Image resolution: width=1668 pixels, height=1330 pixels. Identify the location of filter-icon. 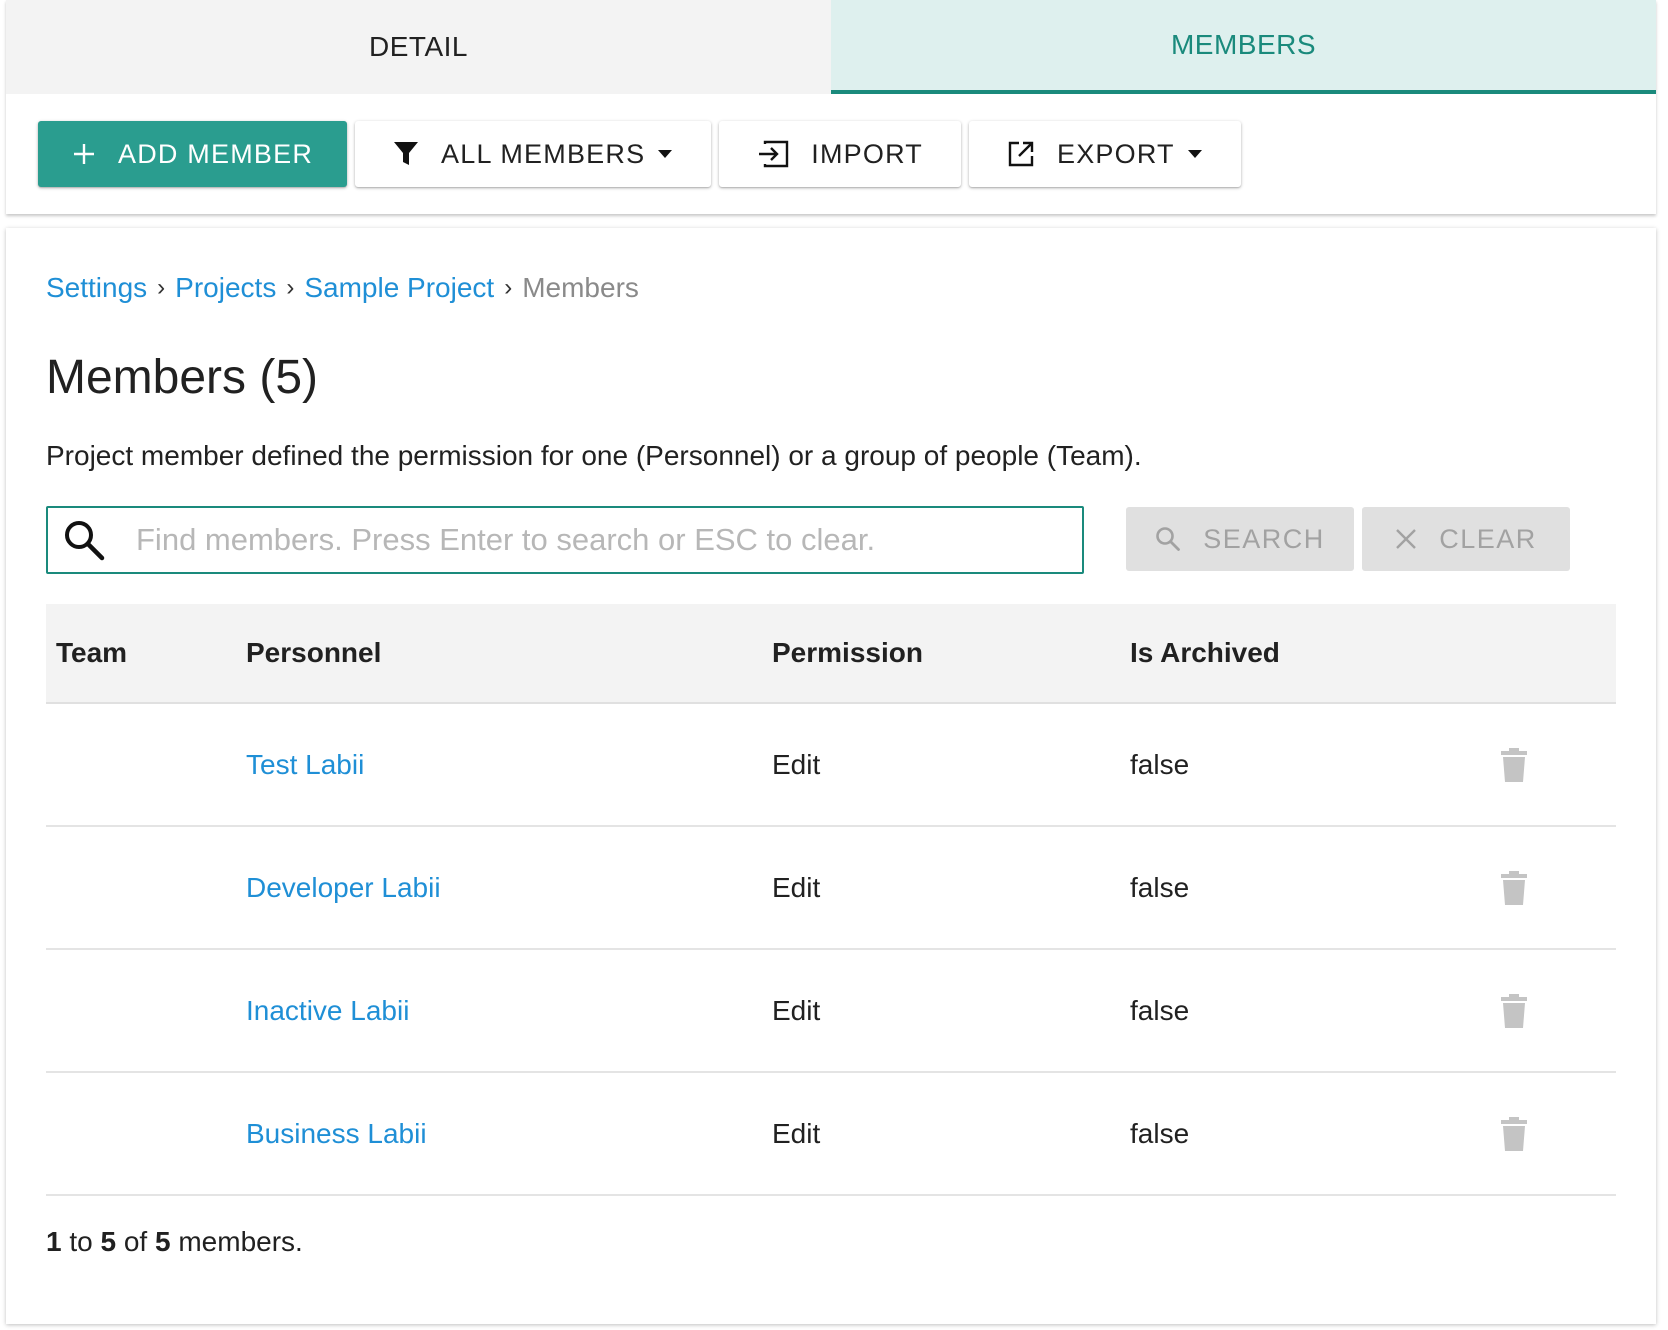
(406, 154).